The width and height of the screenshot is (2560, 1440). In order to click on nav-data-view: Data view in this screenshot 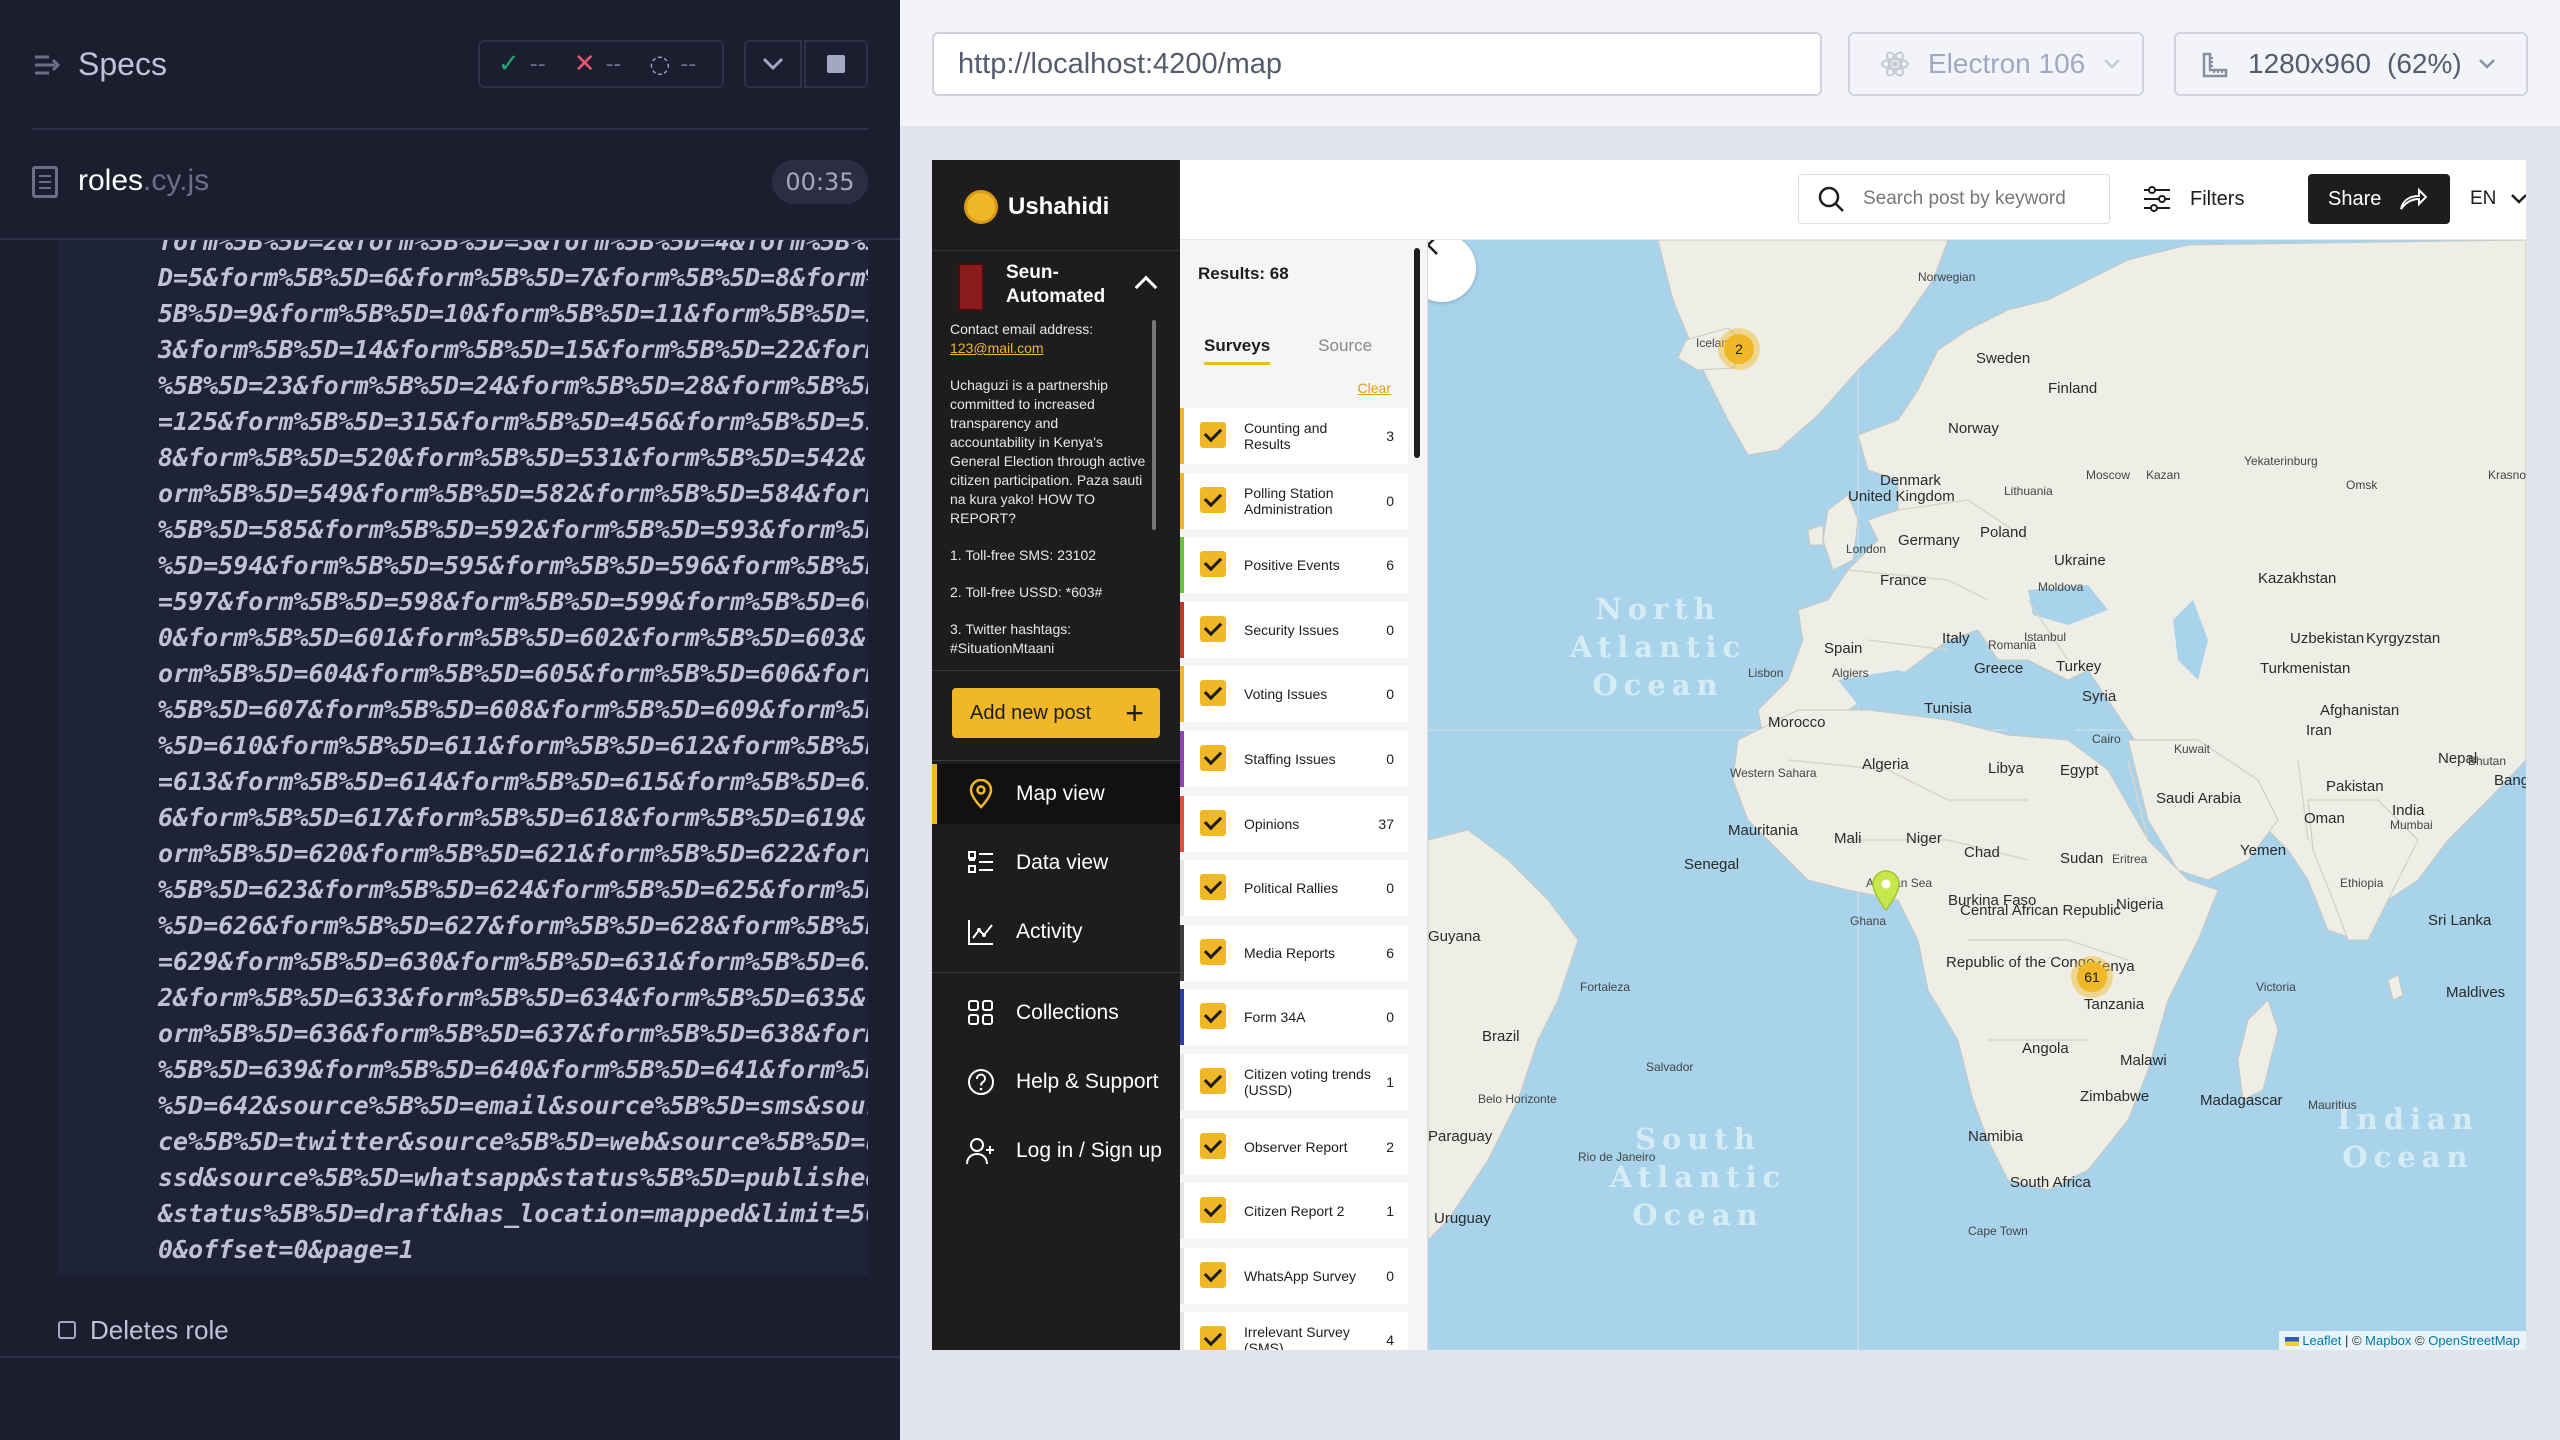, I will do `click(1056, 863)`.